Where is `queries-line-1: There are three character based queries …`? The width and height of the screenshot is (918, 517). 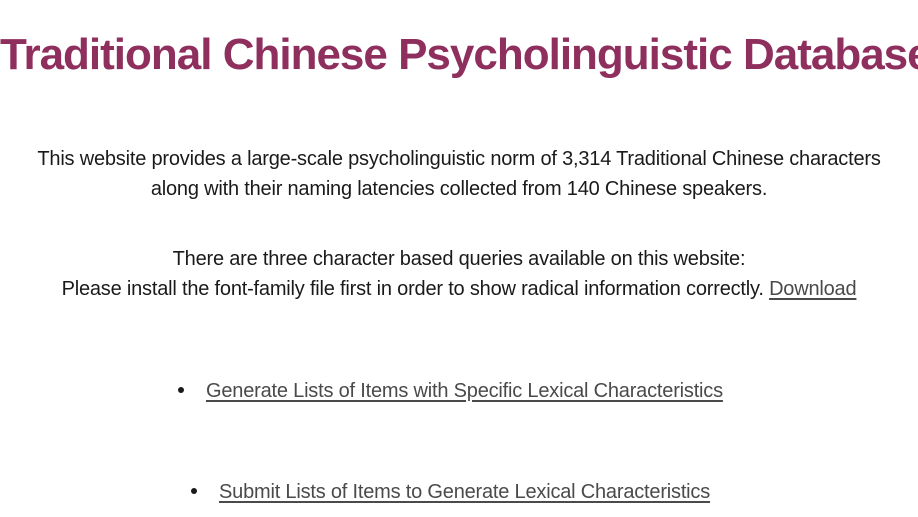
queries-line-1: There are three character based queries … is located at coordinates (459, 259).